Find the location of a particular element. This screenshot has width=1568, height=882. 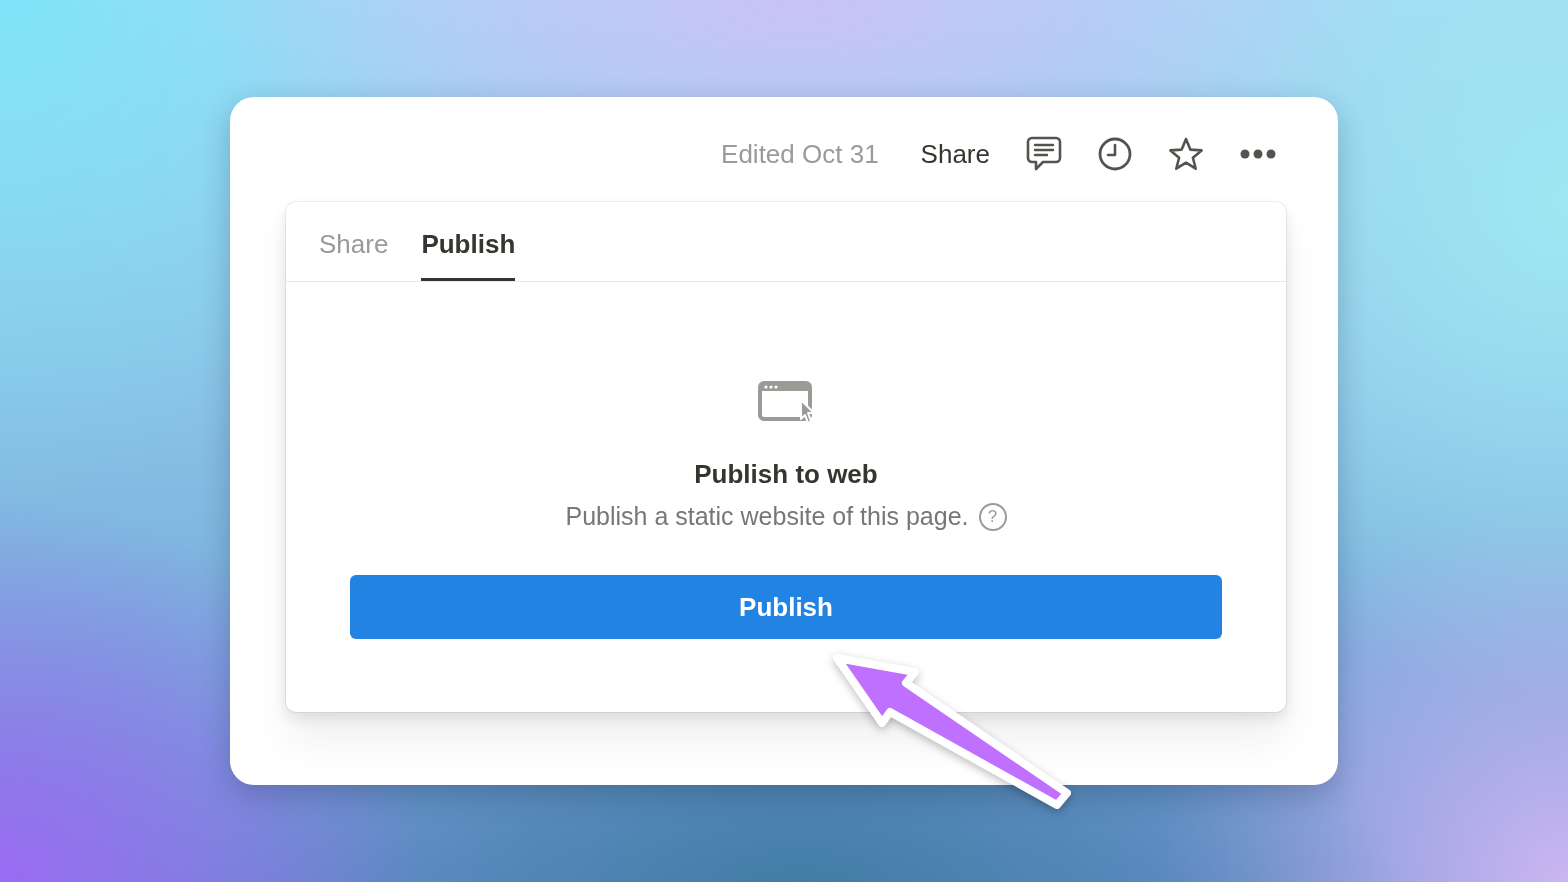

clock-icon is located at coordinates (1115, 154).